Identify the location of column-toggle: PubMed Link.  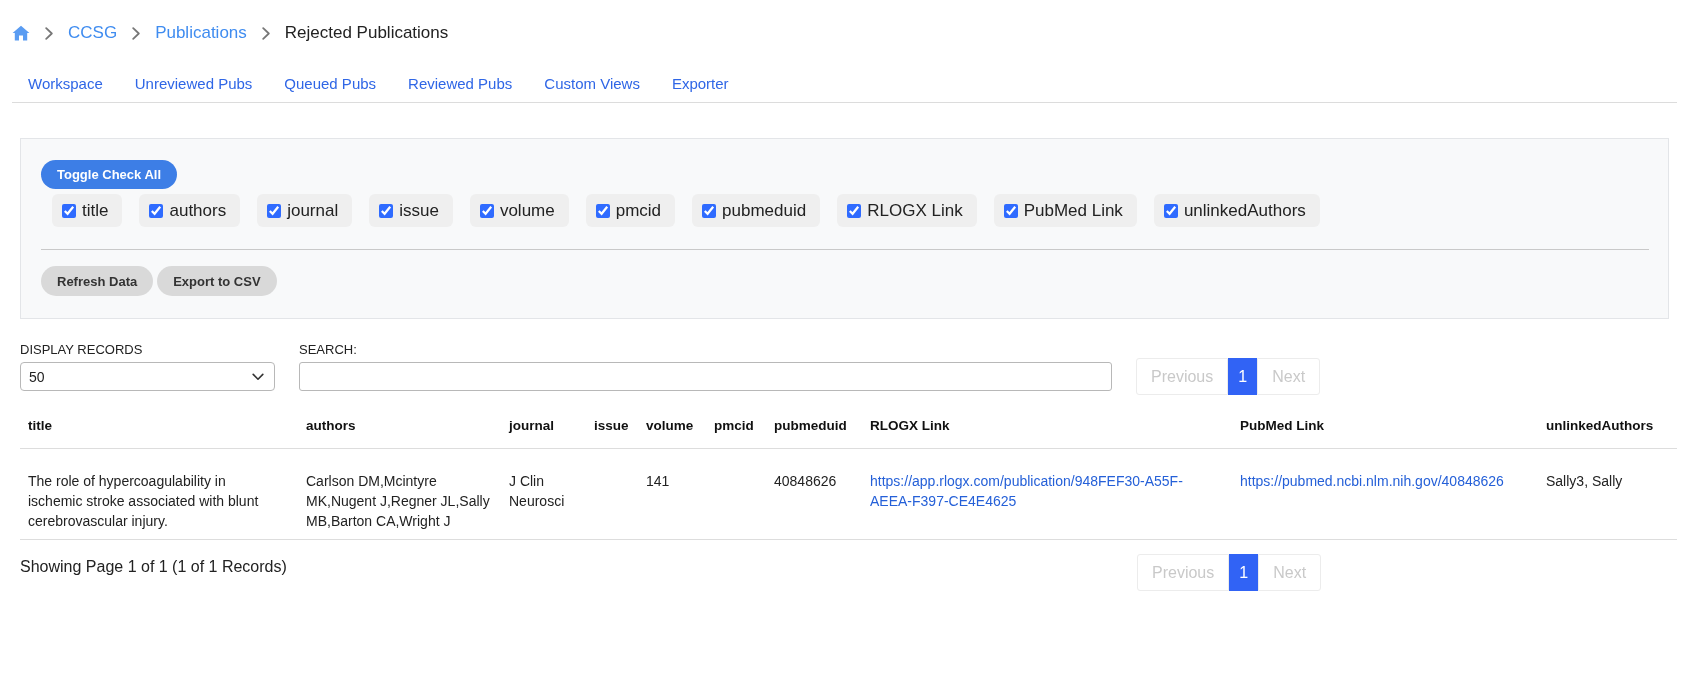
(1065, 210).